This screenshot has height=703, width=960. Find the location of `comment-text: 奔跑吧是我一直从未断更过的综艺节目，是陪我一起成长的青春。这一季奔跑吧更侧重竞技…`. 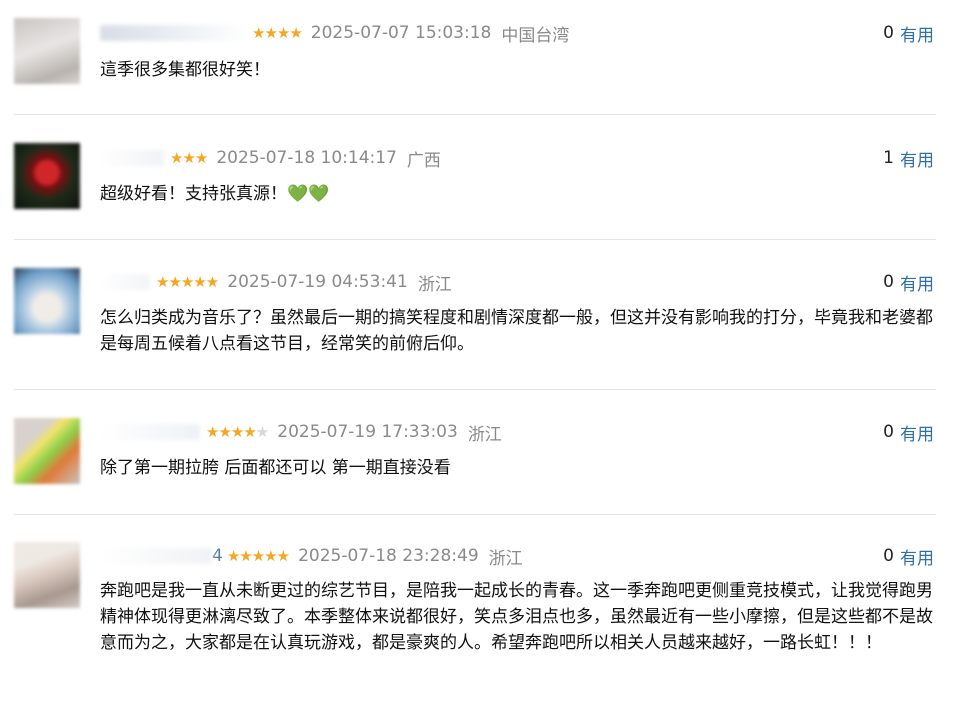

comment-text: 奔跑吧是我一直从未断更过的综艺节目，是陪我一起成长的青春。这一季奔跑吧更侧重竞技… is located at coordinates (516, 617).